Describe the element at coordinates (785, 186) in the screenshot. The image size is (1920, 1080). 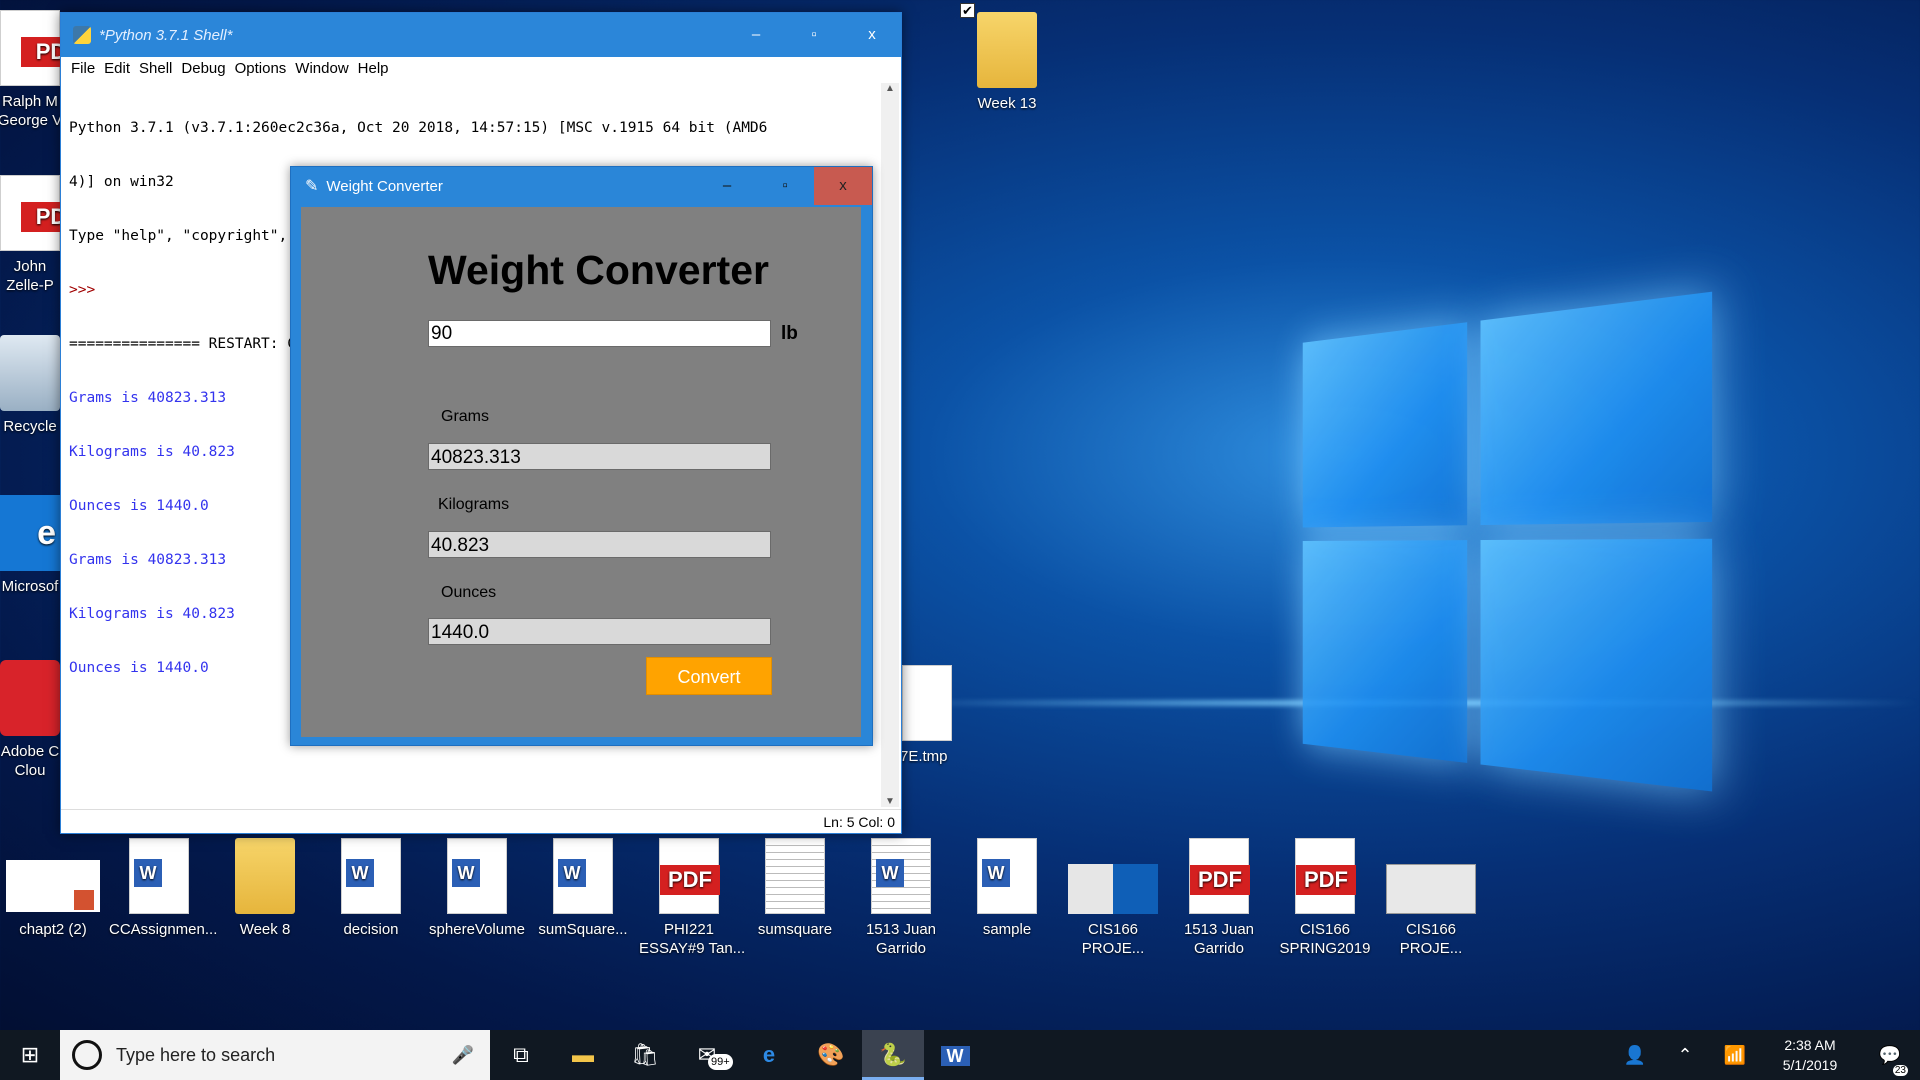
I see `converter-maximize-button: ▫` at that location.